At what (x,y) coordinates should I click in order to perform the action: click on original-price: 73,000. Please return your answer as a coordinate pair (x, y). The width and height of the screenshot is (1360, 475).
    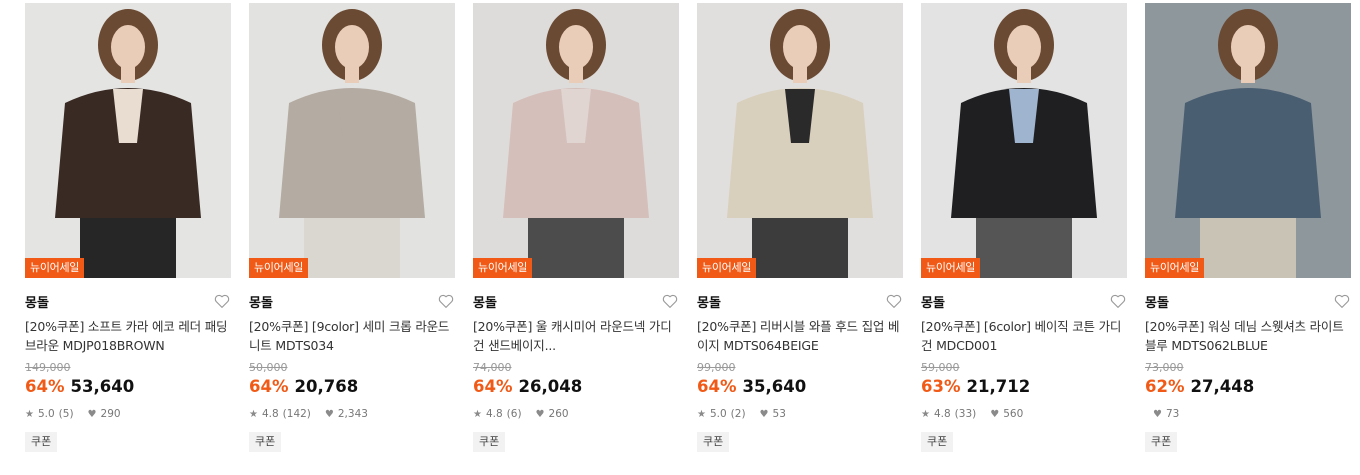
    Looking at the image, I should click on (1164, 367).